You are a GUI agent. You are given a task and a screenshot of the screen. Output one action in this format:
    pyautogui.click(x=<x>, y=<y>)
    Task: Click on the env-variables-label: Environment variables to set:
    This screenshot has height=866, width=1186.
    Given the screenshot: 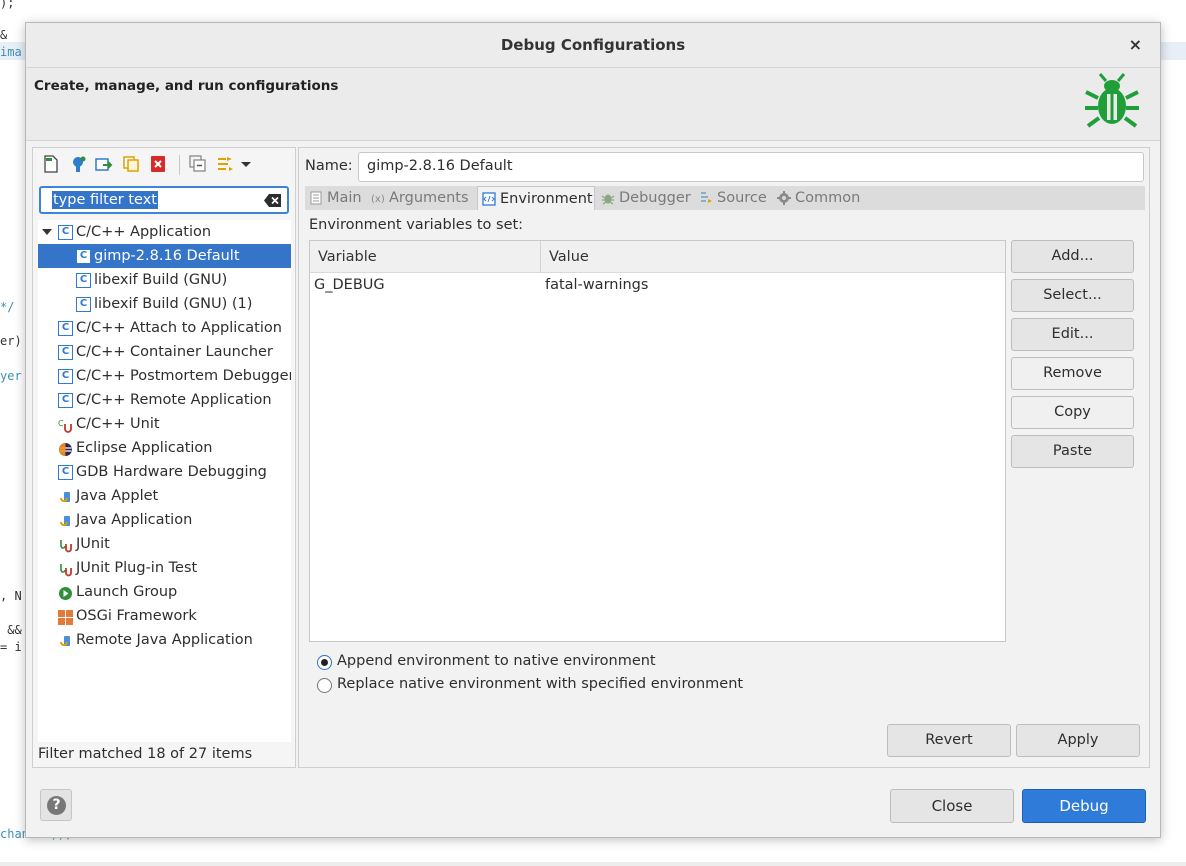 What is the action you would take?
    pyautogui.click(x=416, y=225)
    